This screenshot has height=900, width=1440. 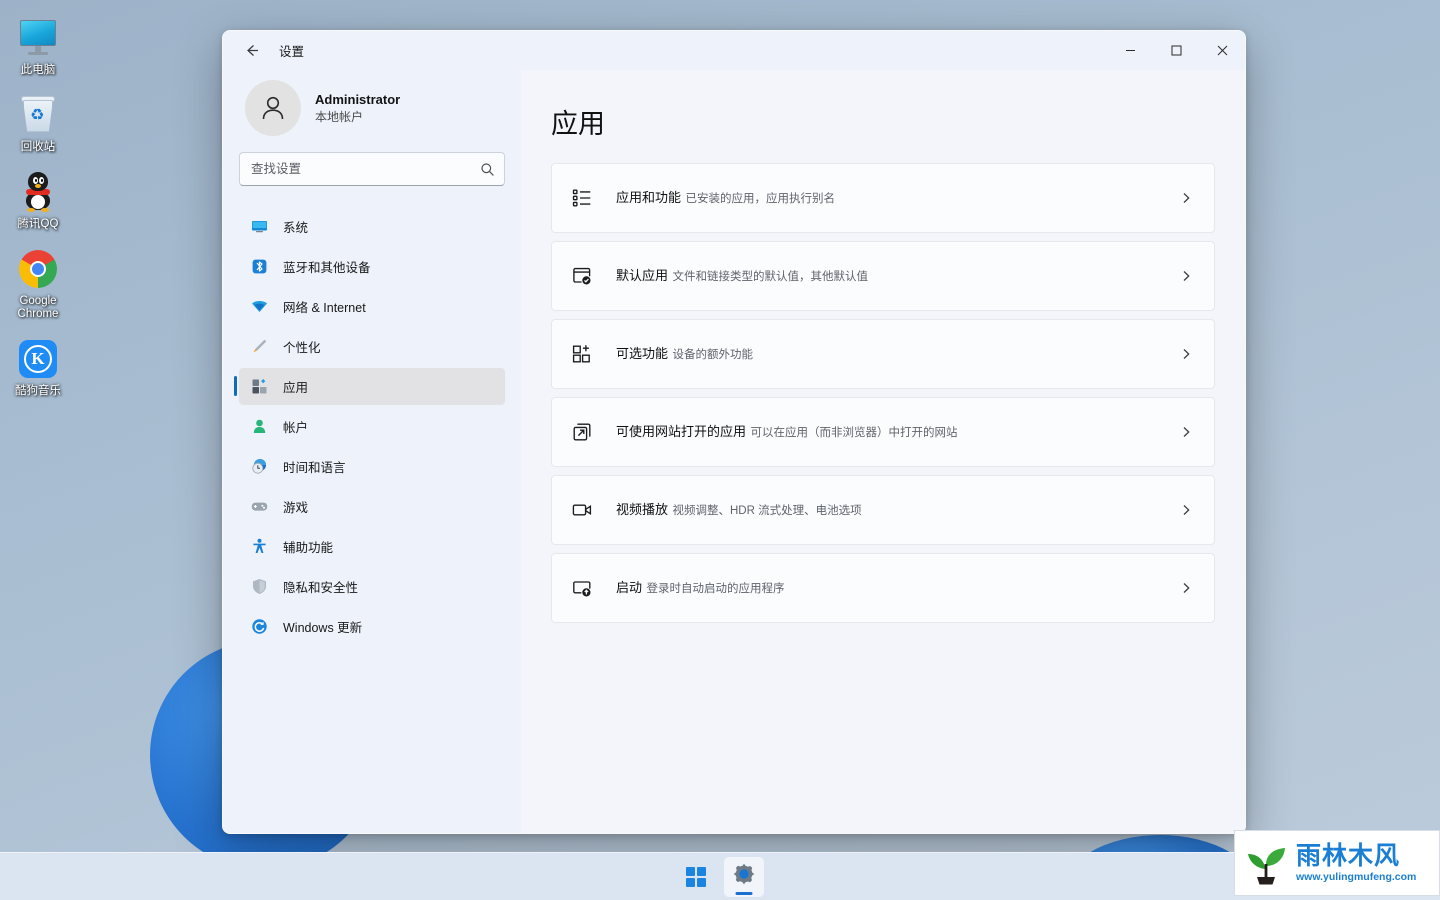 I want to click on window-titlebar: 设置, so click(x=734, y=50).